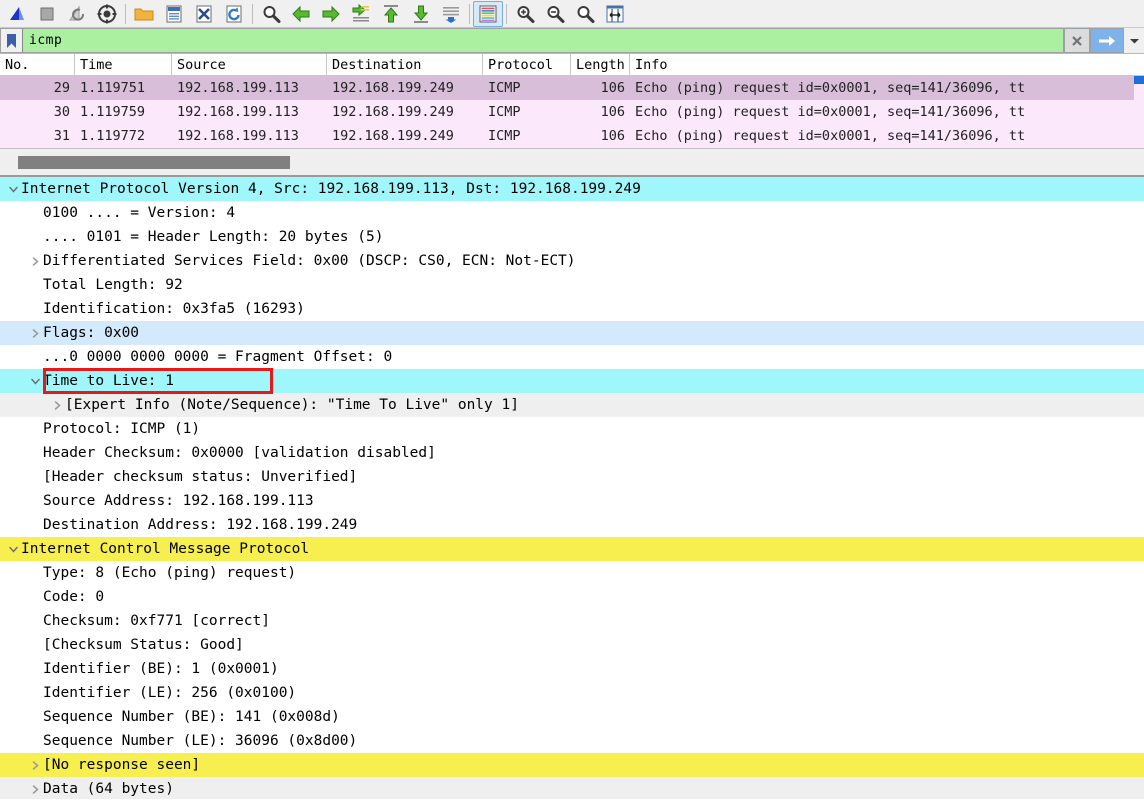 The height and width of the screenshot is (804, 1144). I want to click on zoom-out-icon, so click(555, 14).